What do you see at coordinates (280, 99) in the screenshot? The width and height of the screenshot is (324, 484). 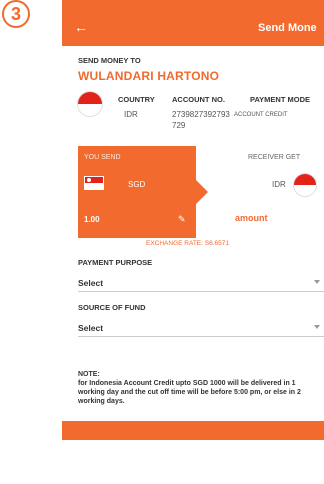 I see `payment-mode-column-header: PAYMENT MODE` at bounding box center [280, 99].